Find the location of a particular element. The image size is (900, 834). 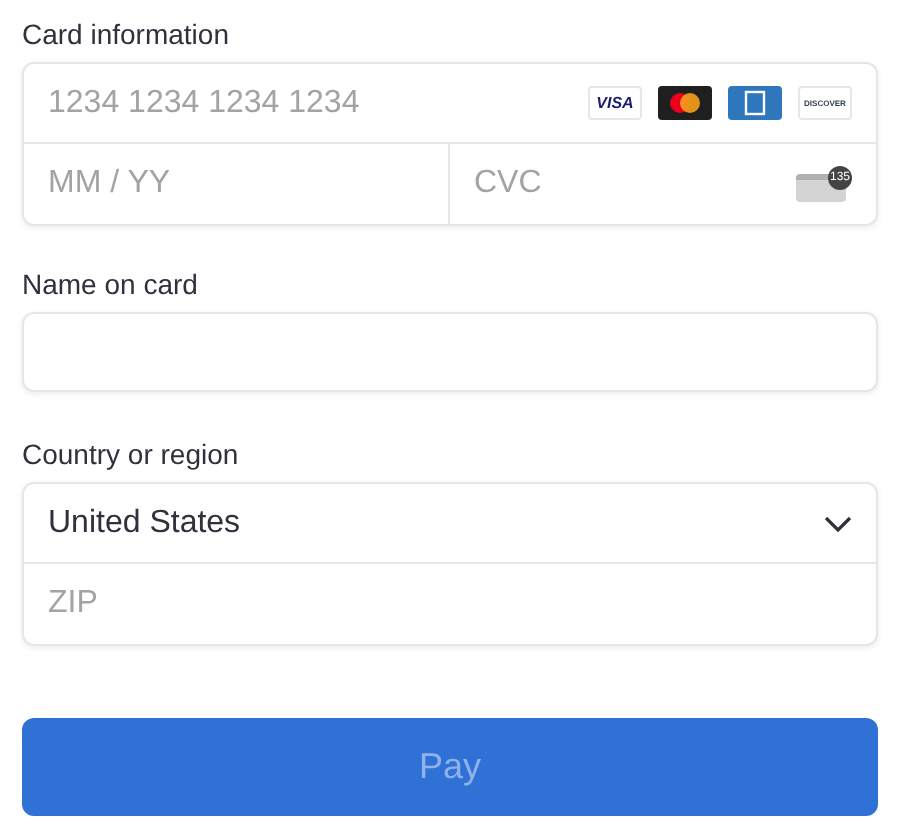

card-number-input: 1234 1234 1234 1234 is located at coordinates (318, 103).